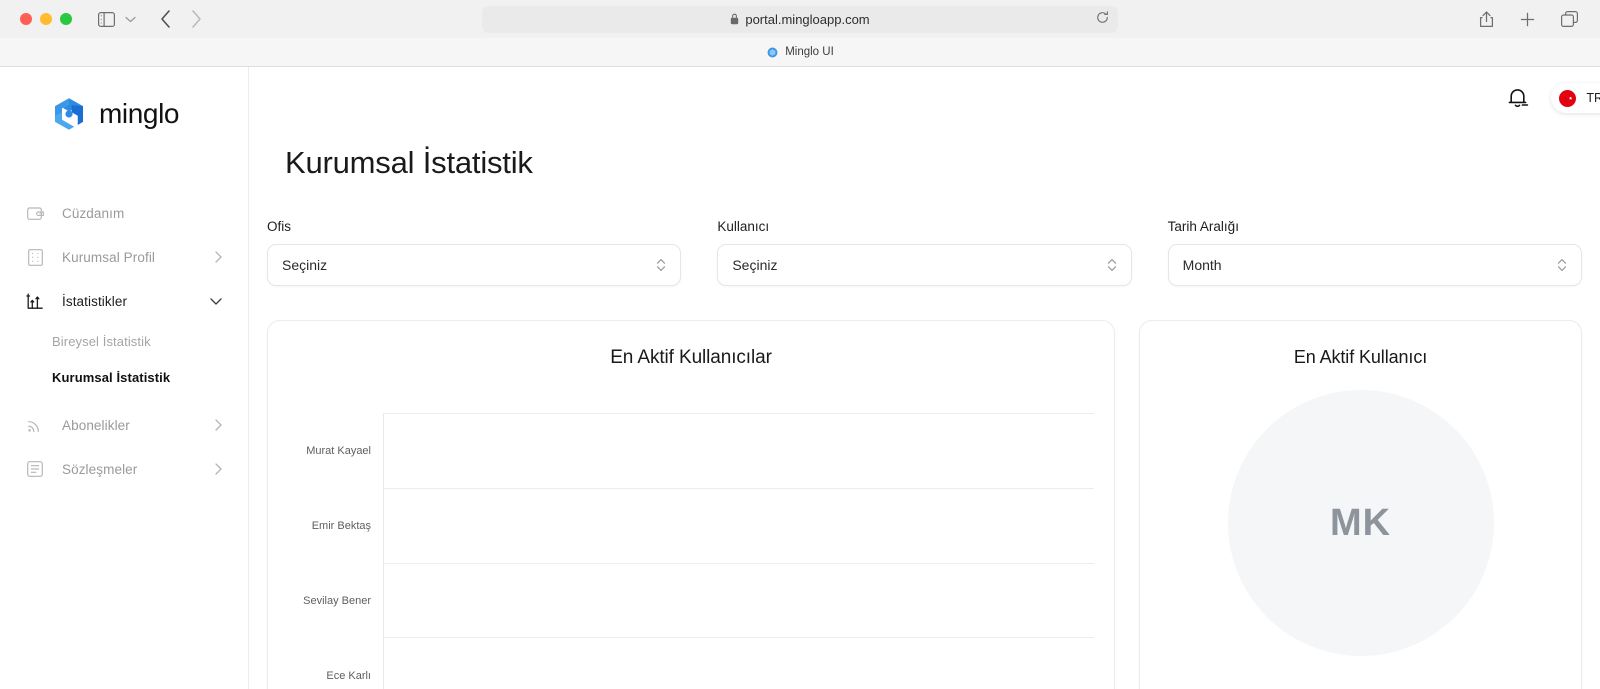  What do you see at coordinates (1102, 19) in the screenshot?
I see `reload-icon` at bounding box center [1102, 19].